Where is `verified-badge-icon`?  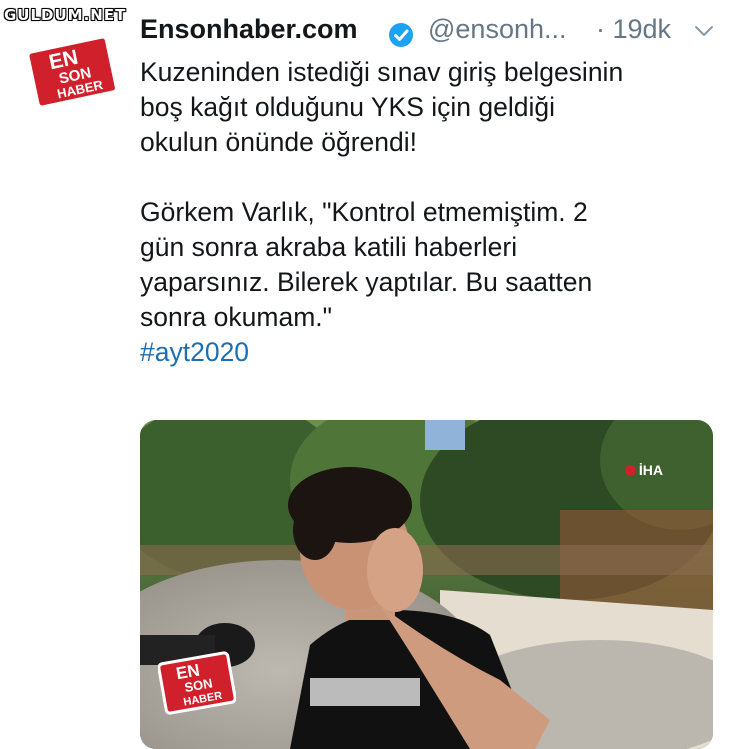
verified-badge-icon is located at coordinates (401, 35).